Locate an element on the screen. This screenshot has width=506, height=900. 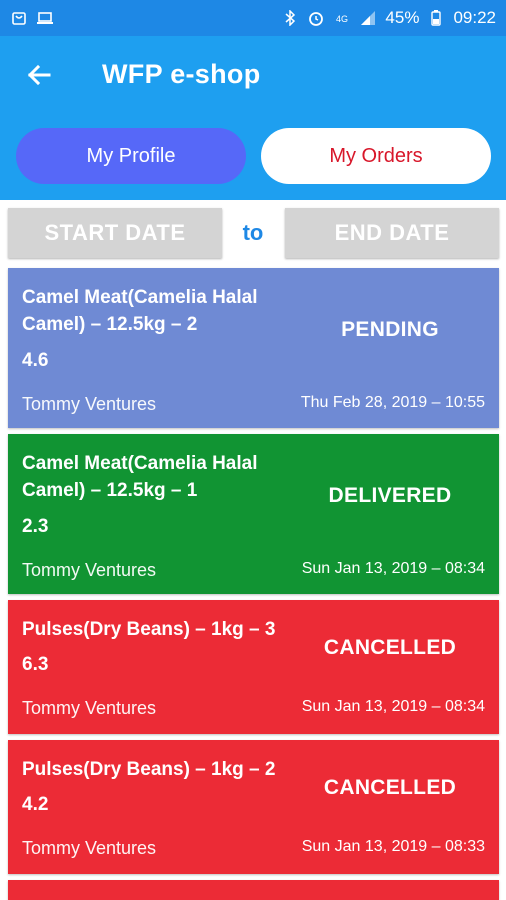
tab-my-profile: My Profile is located at coordinates (131, 156).